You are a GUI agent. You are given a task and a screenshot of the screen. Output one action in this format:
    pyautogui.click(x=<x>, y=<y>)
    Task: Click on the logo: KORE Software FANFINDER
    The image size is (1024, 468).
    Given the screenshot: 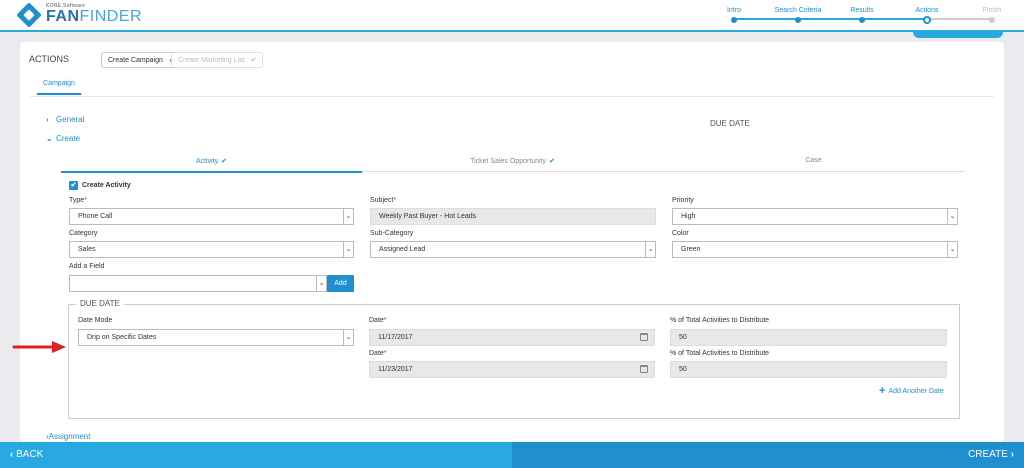 What is the action you would take?
    pyautogui.click(x=79, y=14)
    